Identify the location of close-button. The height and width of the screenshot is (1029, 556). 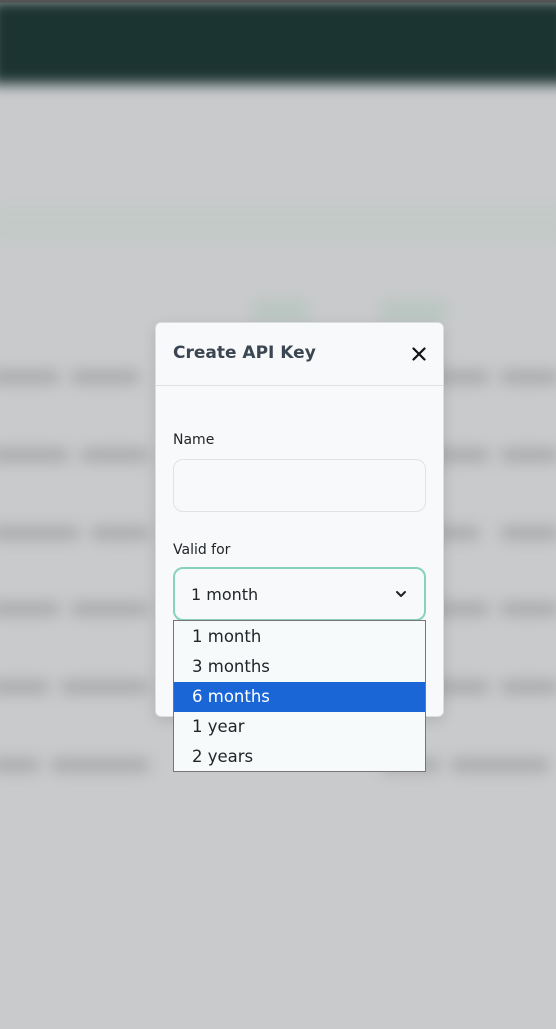
(419, 354).